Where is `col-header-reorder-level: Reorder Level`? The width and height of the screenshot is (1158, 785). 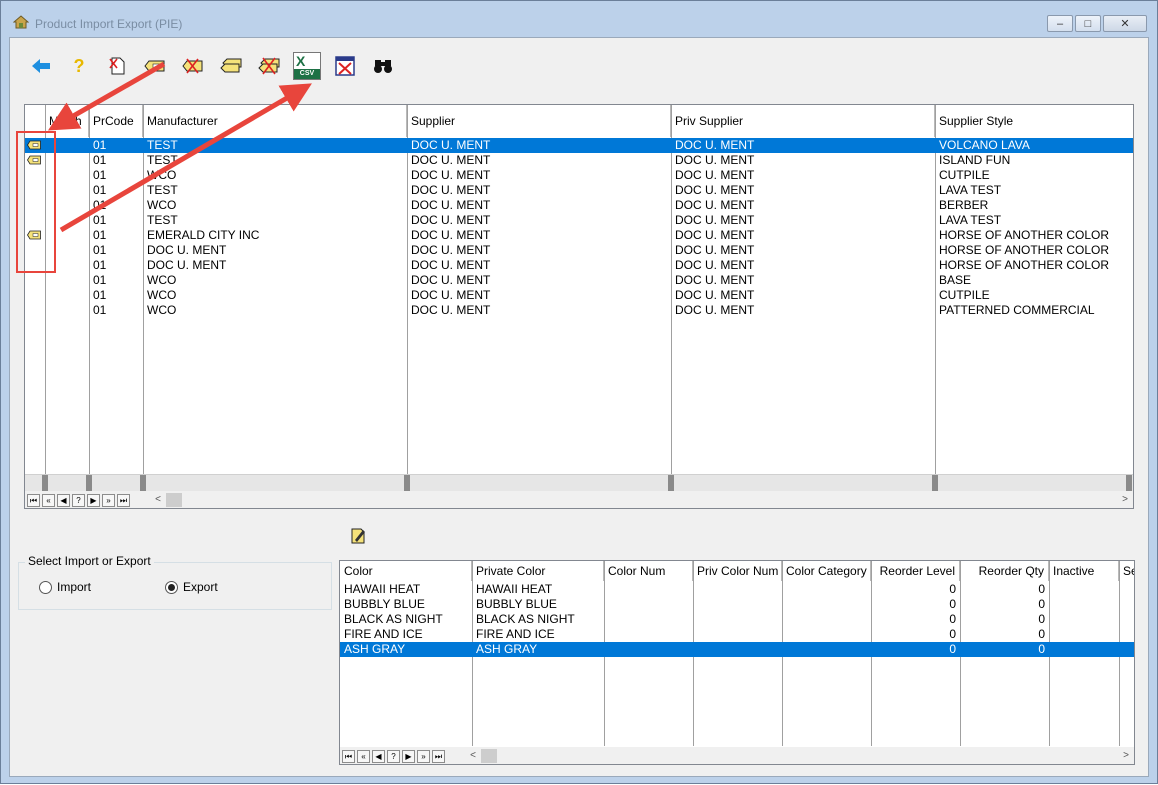 col-header-reorder-level: Reorder Level is located at coordinates (915, 571).